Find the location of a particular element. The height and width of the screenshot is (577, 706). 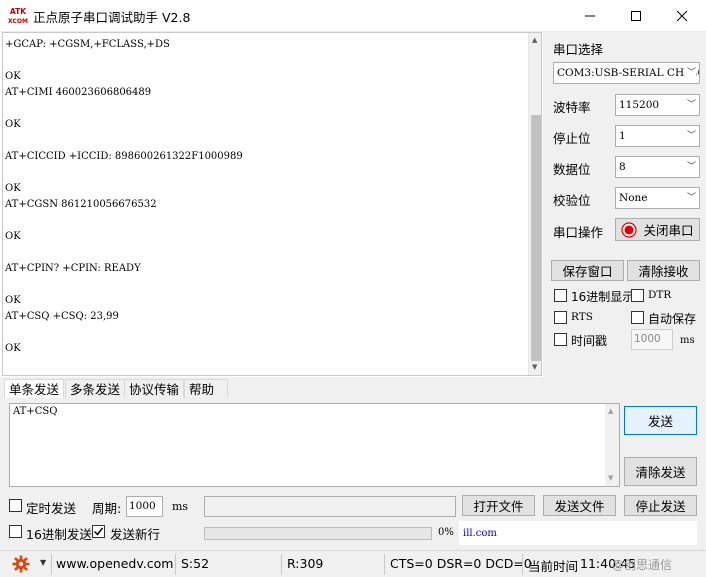

timestamp-interval-input: 1000 is located at coordinates (652, 339).